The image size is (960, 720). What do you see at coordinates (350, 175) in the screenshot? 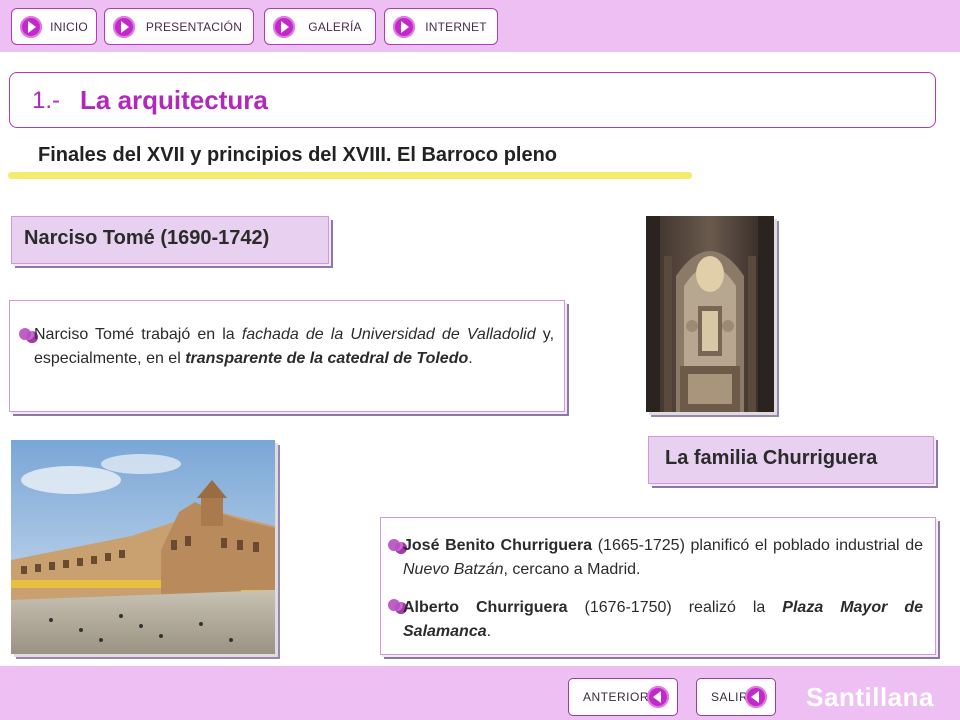
I see `subtitle-highlight` at bounding box center [350, 175].